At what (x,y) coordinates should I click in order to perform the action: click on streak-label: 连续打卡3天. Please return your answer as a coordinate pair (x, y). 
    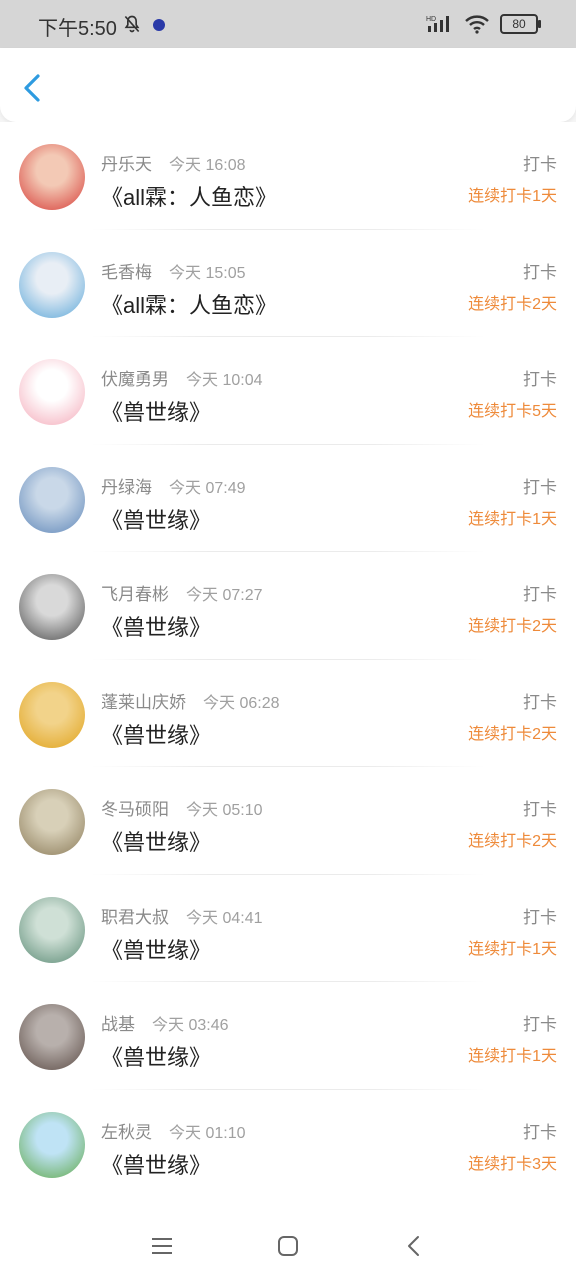
    Looking at the image, I should click on (512, 1164).